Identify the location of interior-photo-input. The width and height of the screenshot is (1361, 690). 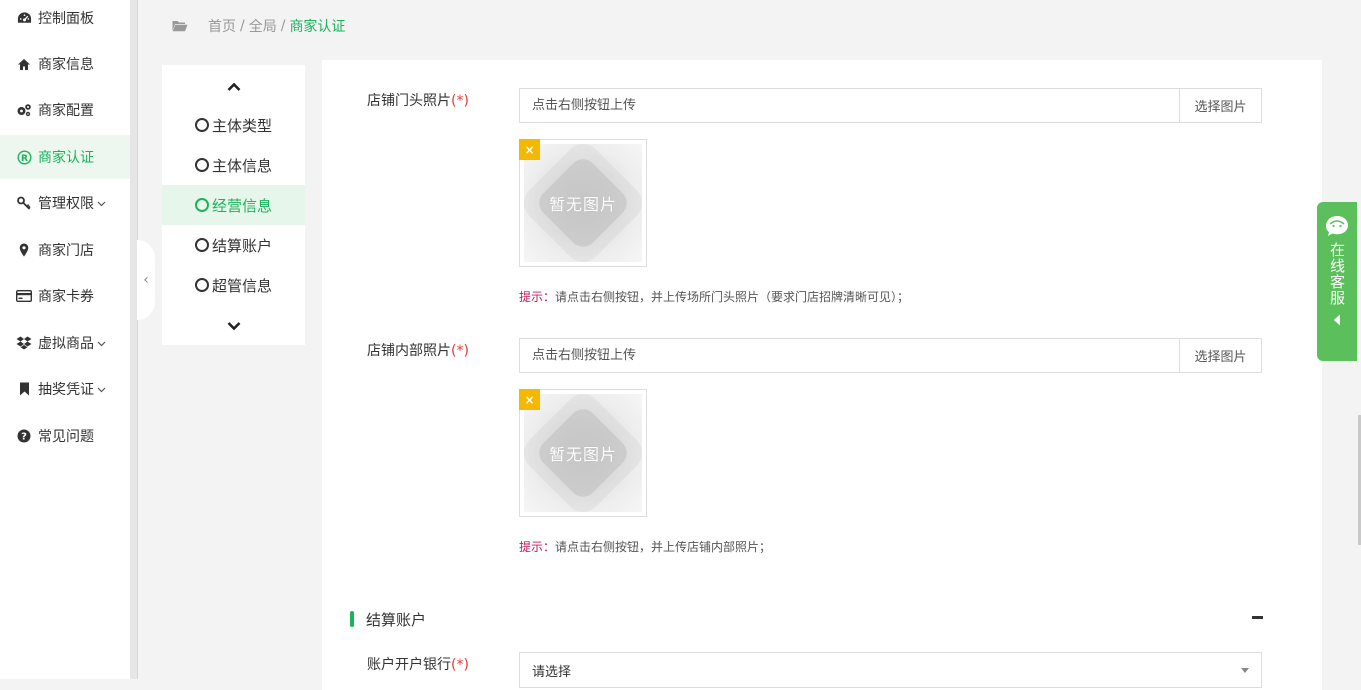
(849, 355).